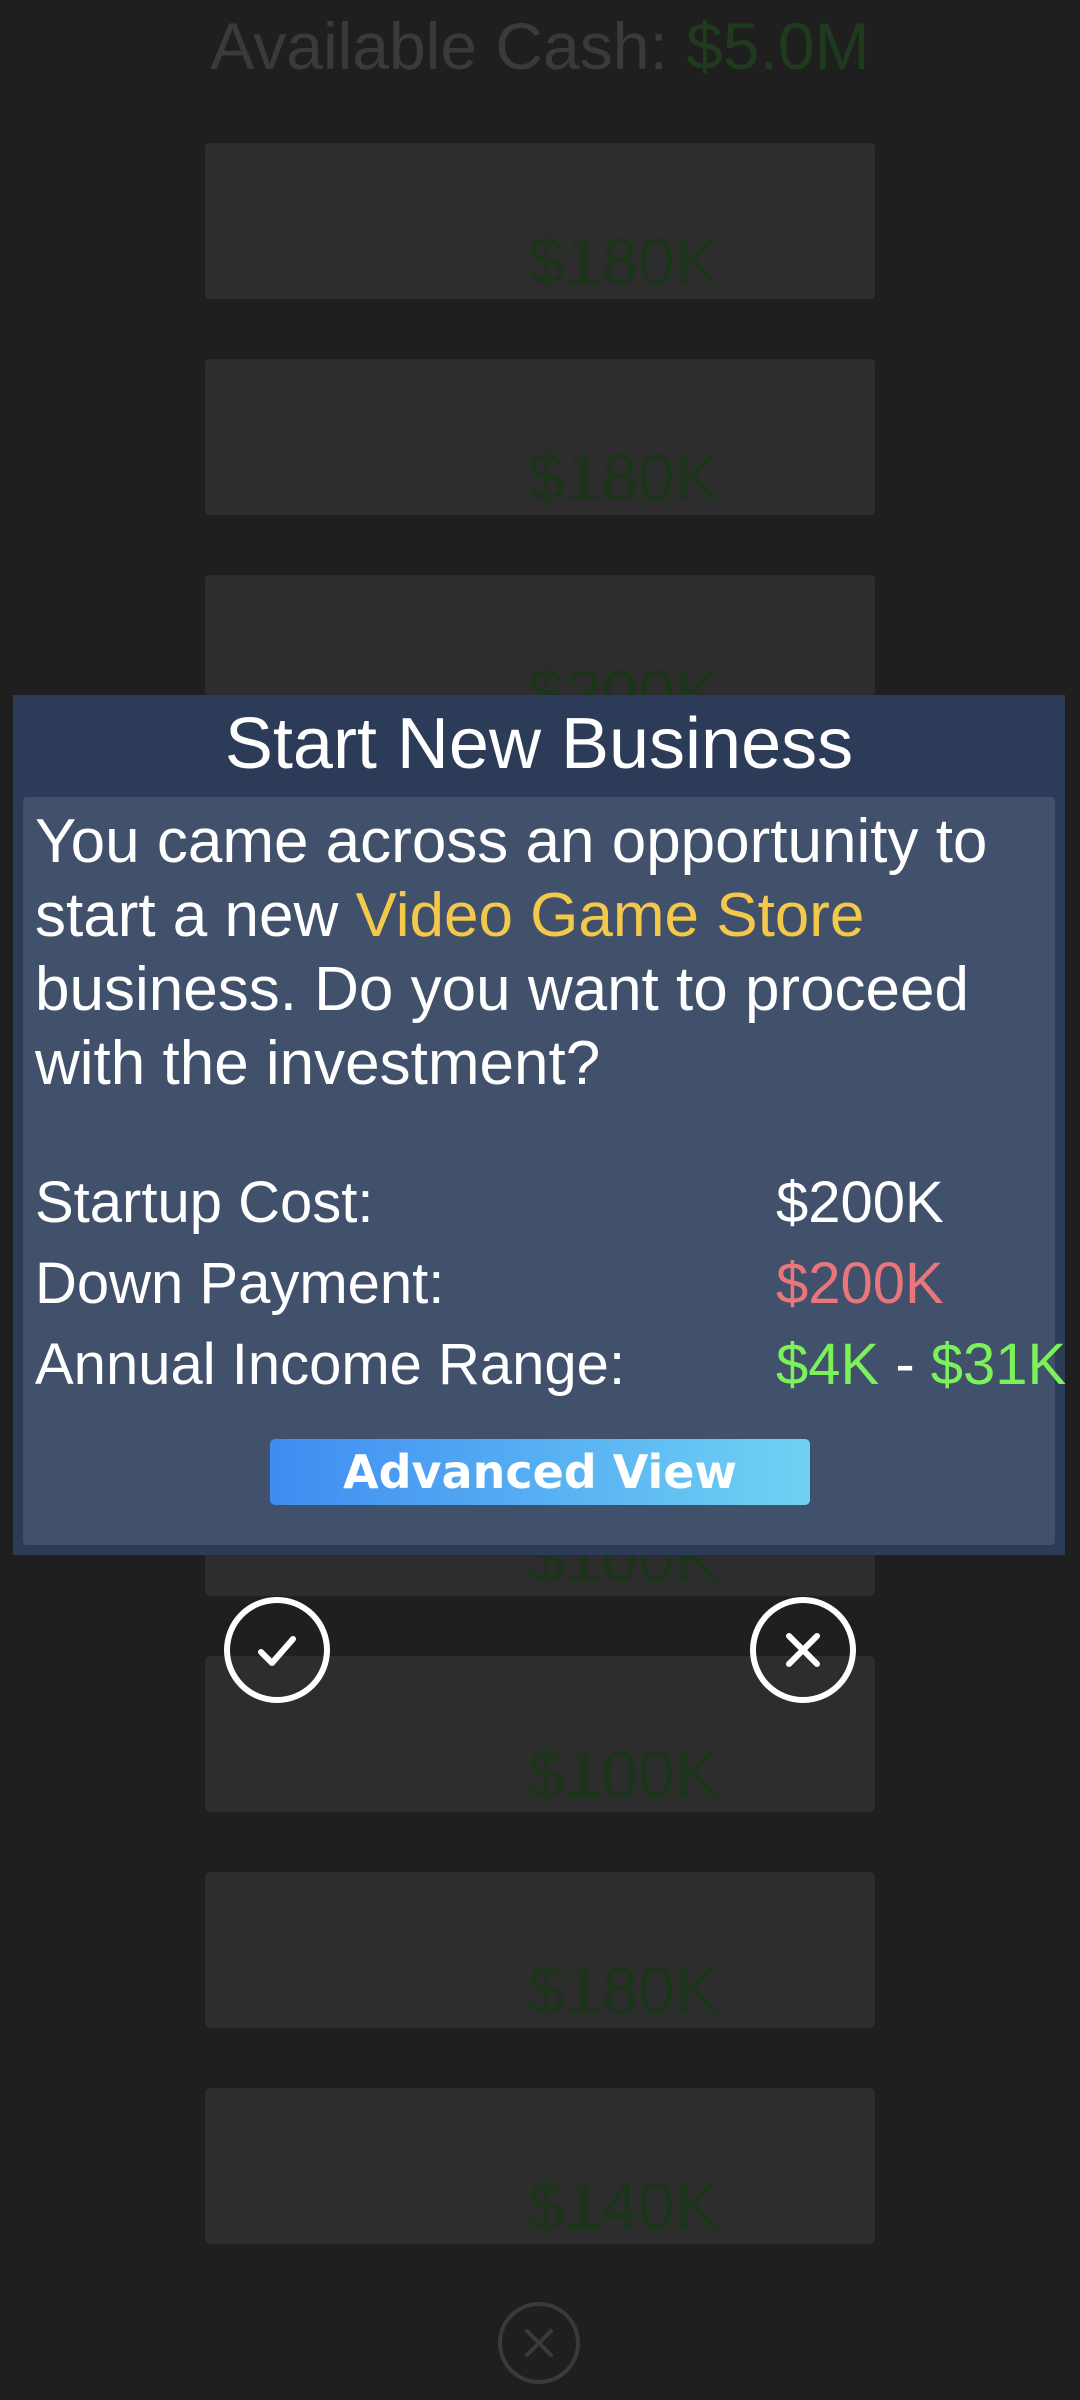 This screenshot has height=2400, width=1080. I want to click on down-payment-value: $200K, so click(860, 1283).